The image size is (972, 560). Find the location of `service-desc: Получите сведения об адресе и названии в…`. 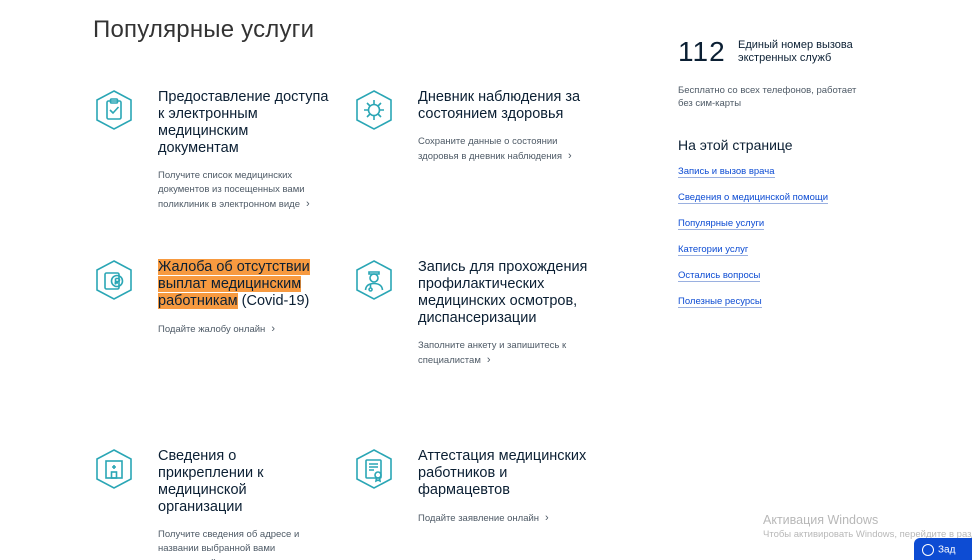

service-desc: Получите сведения об адресе и названии в… is located at coordinates (245, 544).